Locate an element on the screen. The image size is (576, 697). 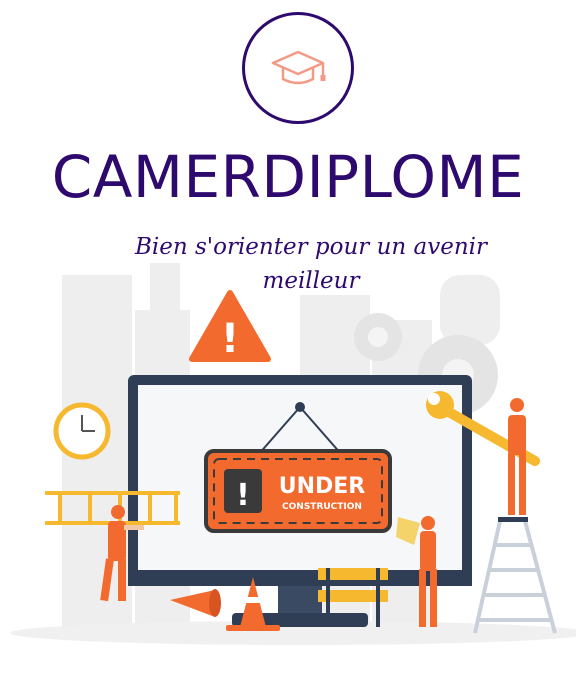
sign-exclamation: ! is located at coordinates (243, 495).